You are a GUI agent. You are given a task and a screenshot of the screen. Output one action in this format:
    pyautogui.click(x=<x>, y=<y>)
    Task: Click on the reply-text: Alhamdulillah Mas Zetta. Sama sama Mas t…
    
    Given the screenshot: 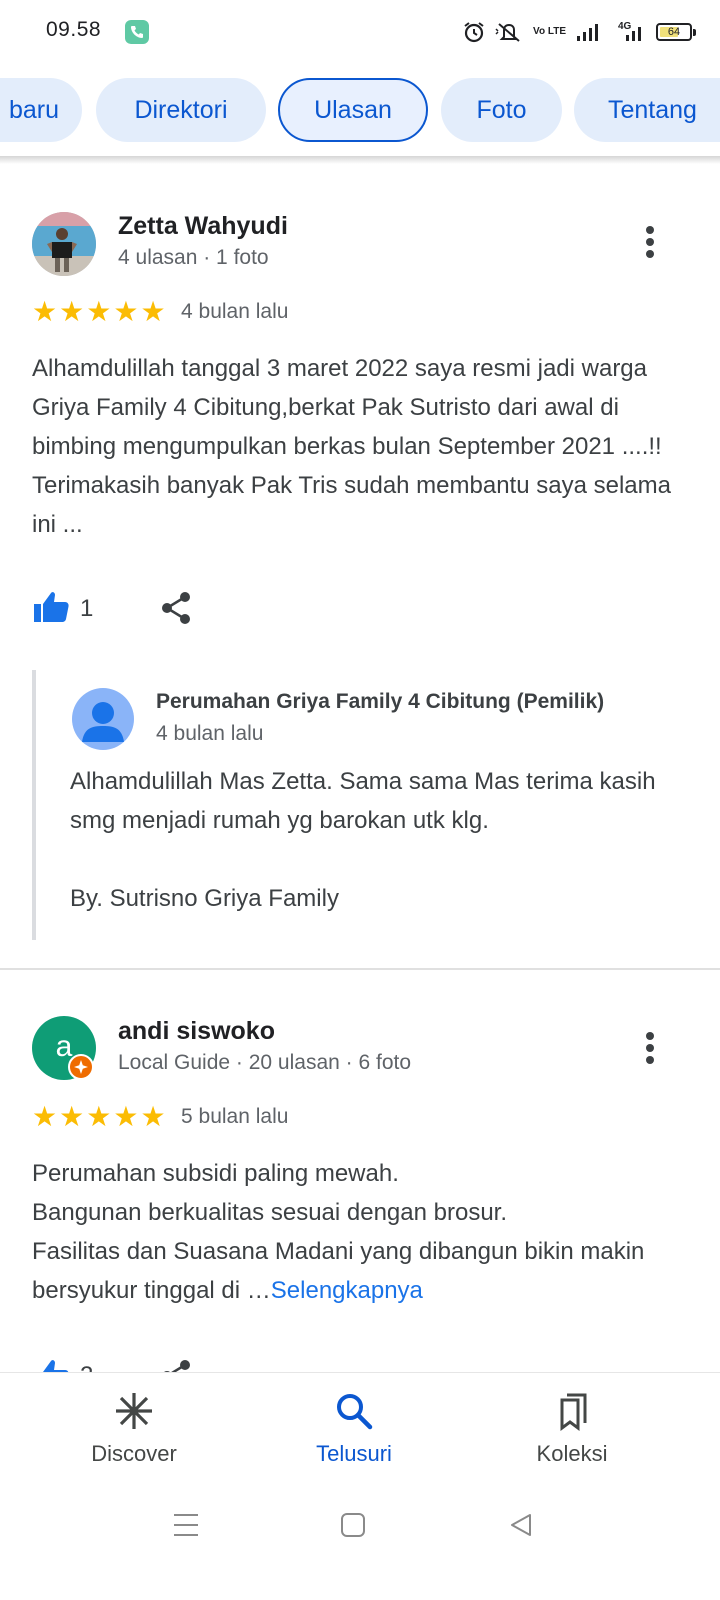 What is the action you would take?
    pyautogui.click(x=363, y=840)
    